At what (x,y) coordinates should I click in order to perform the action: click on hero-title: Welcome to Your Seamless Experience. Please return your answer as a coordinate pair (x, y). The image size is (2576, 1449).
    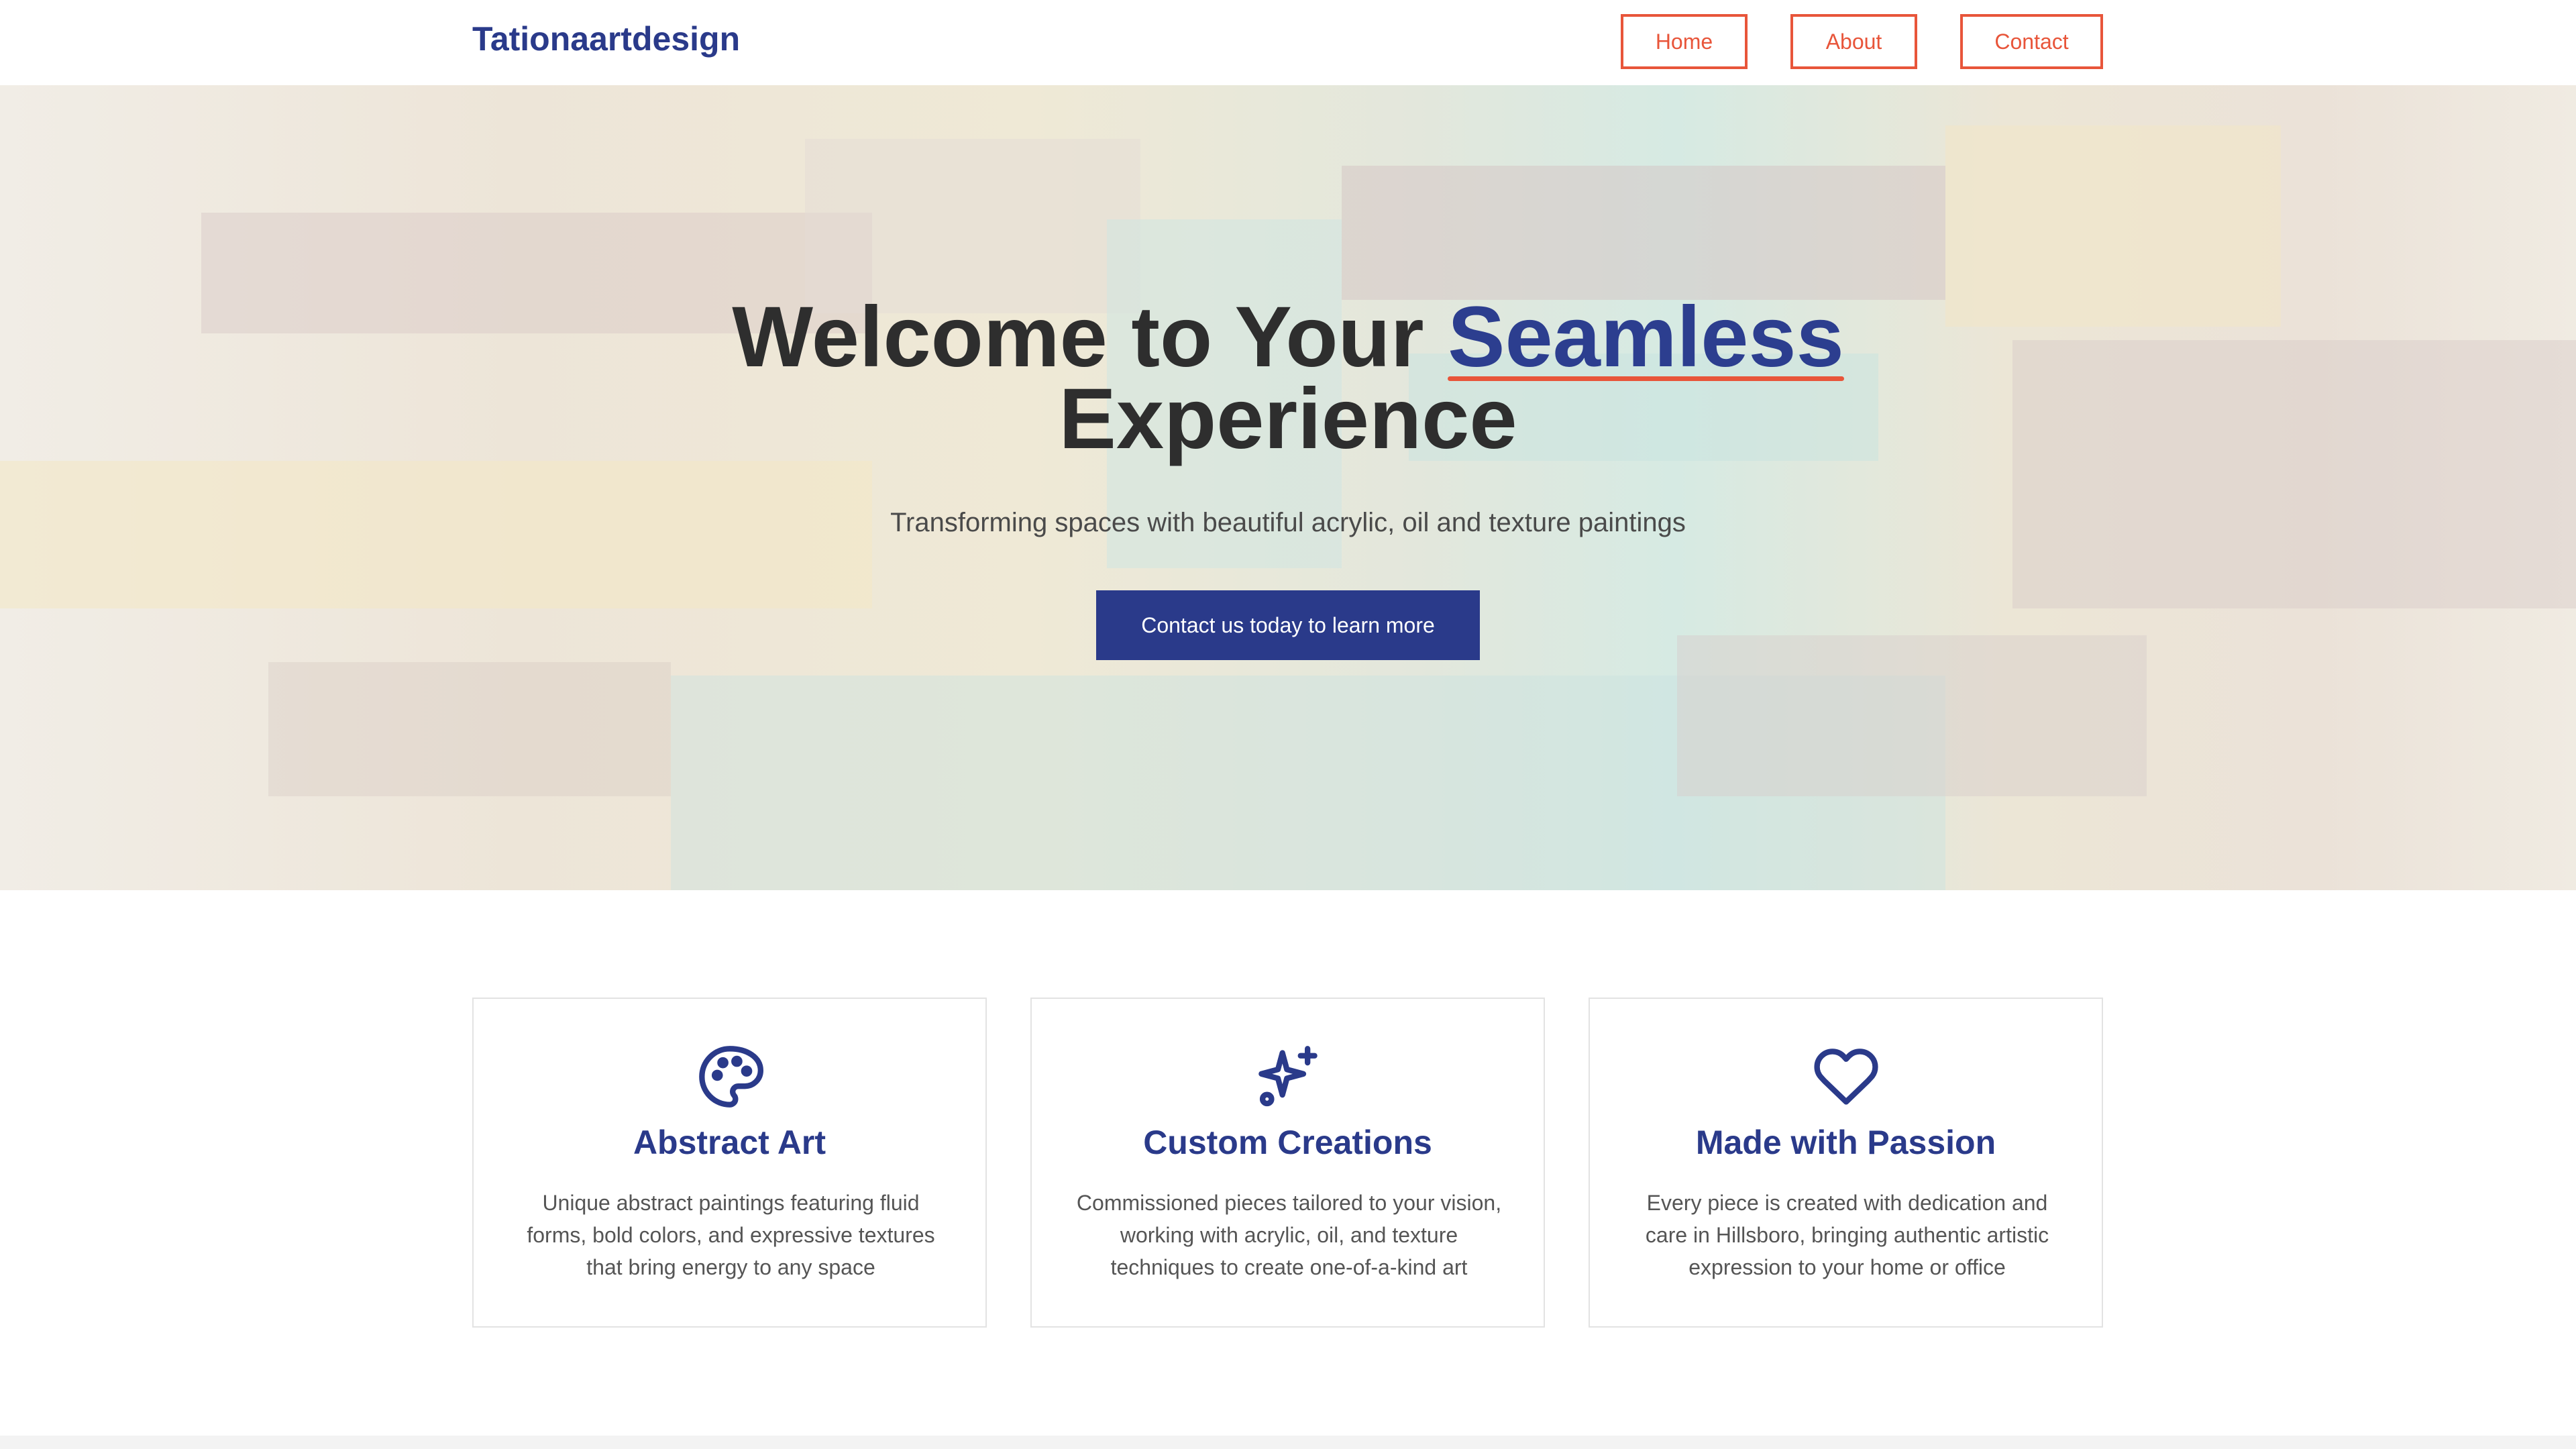
    Looking at the image, I should click on (1288, 375).